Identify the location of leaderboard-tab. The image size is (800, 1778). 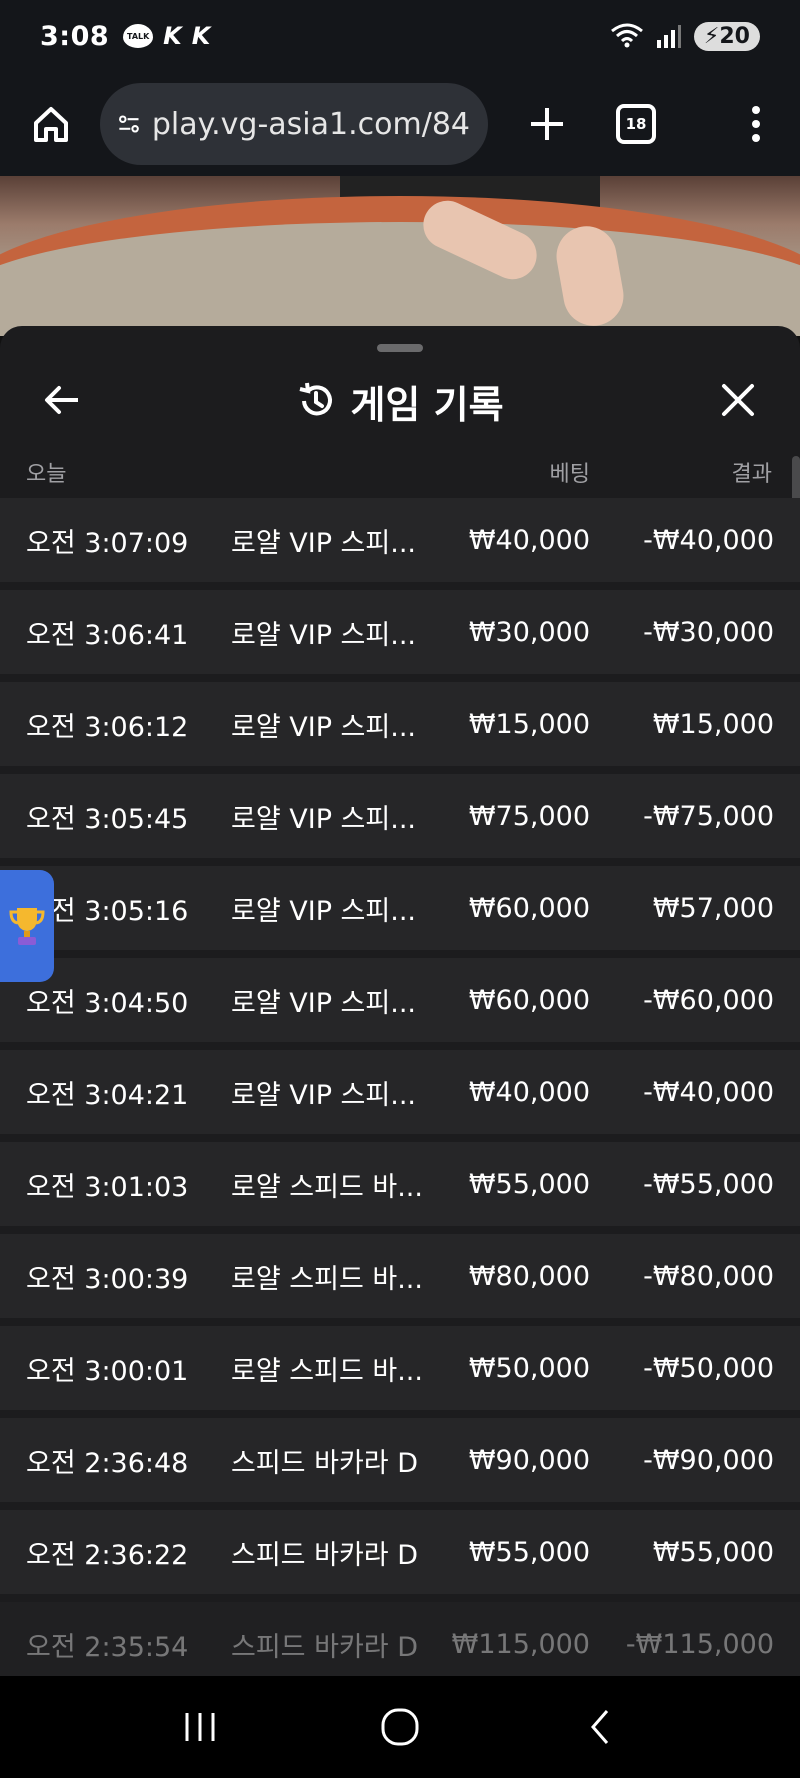
(27, 926).